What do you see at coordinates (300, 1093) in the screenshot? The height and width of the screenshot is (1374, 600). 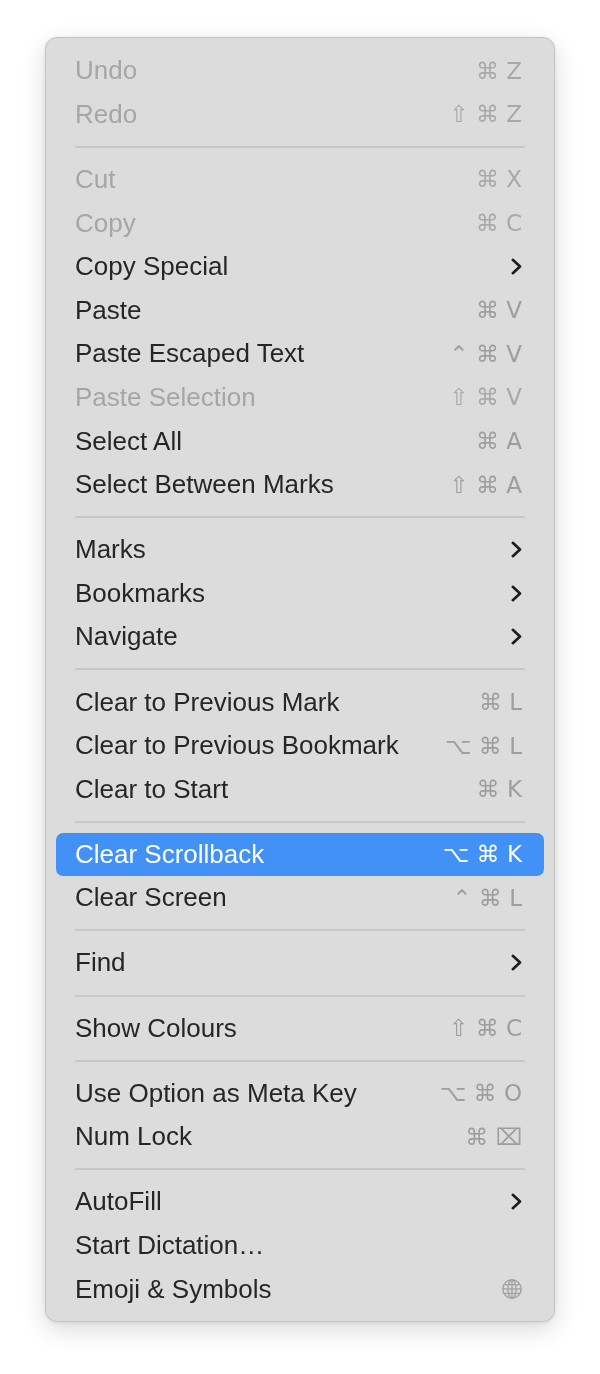 I see `menu-item: Use Option as Meta Key ⌥ ⌘ O` at bounding box center [300, 1093].